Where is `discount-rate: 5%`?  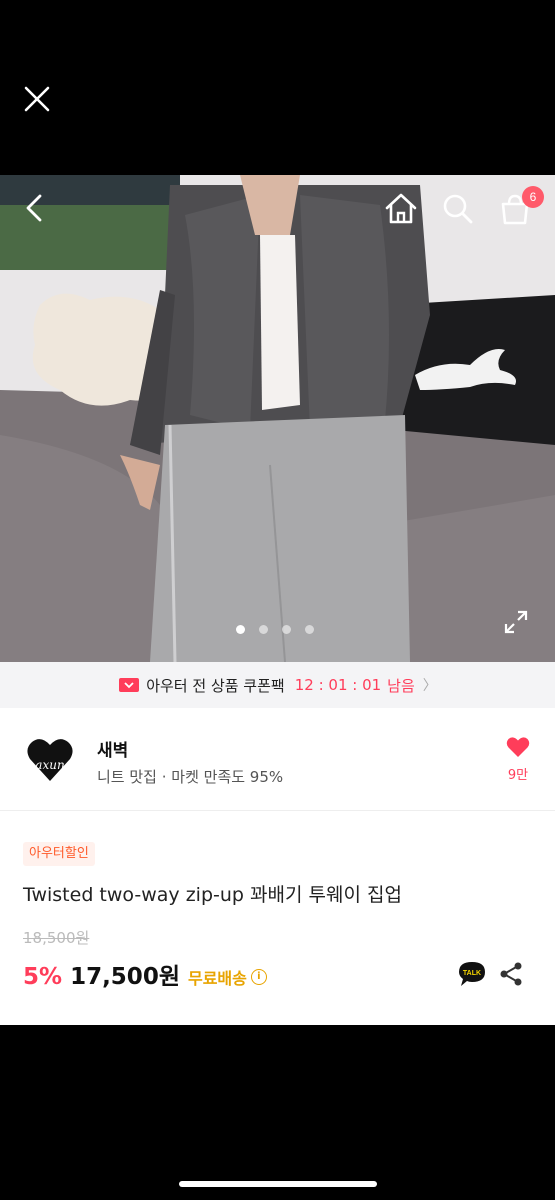
discount-rate: 5% is located at coordinates (43, 977).